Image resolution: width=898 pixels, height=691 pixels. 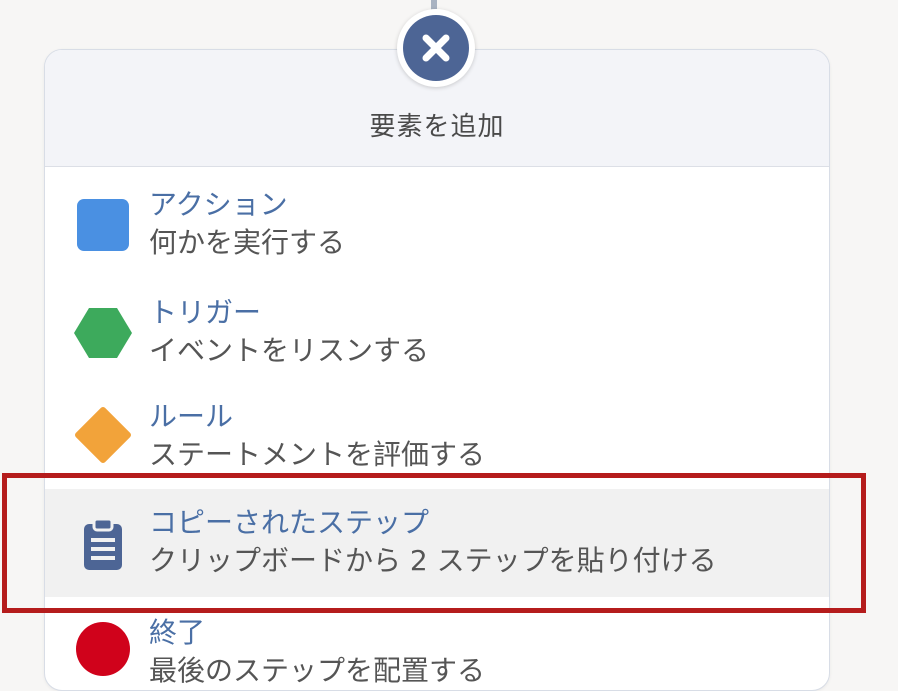 What do you see at coordinates (103, 333) in the screenshot?
I see `green-hexagon-icon` at bounding box center [103, 333].